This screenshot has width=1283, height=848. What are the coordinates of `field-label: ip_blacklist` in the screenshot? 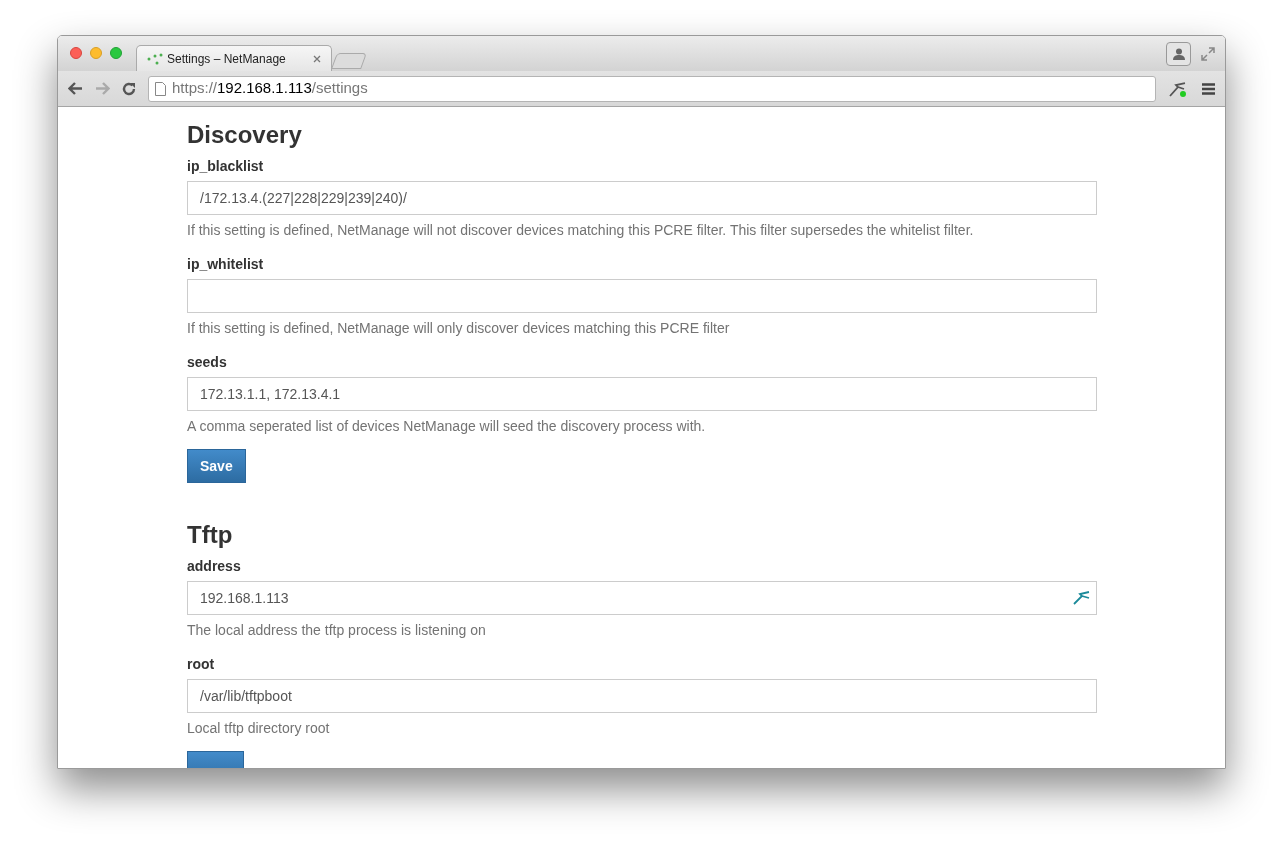 It's located at (225, 166).